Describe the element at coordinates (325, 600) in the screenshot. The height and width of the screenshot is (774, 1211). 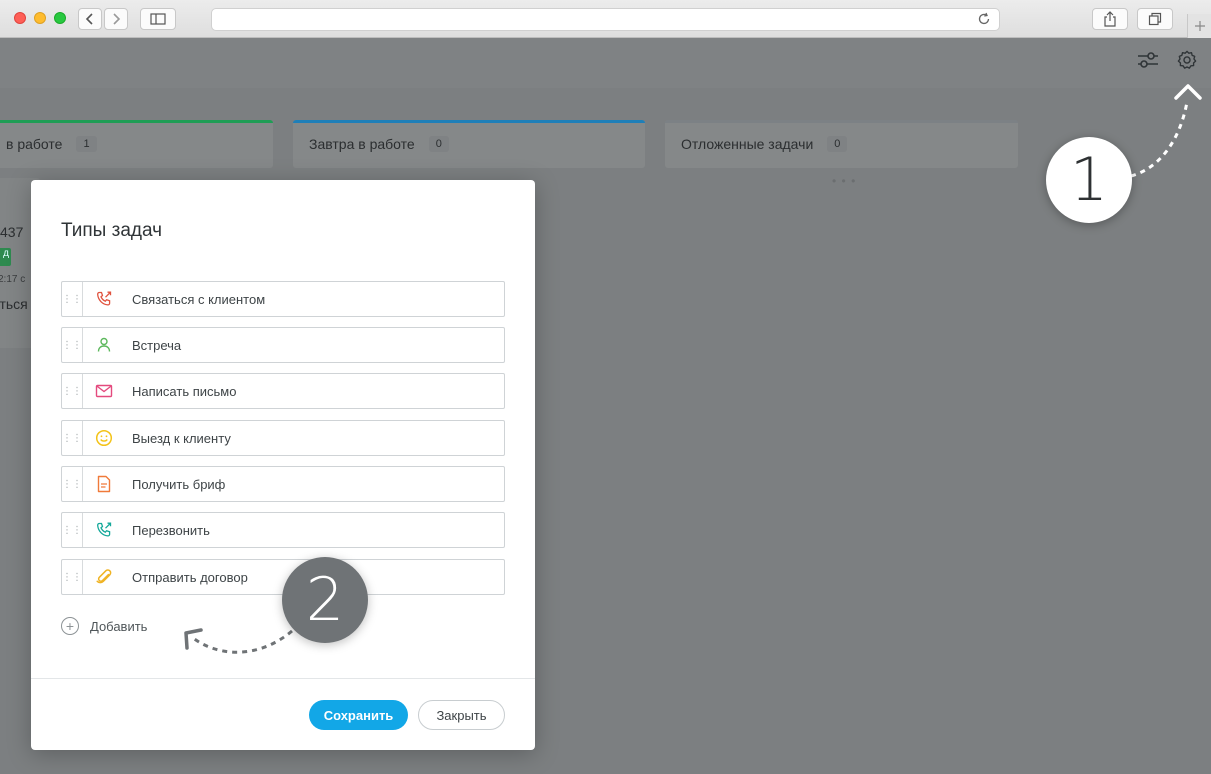
I see `callout-step-2: 2` at that location.